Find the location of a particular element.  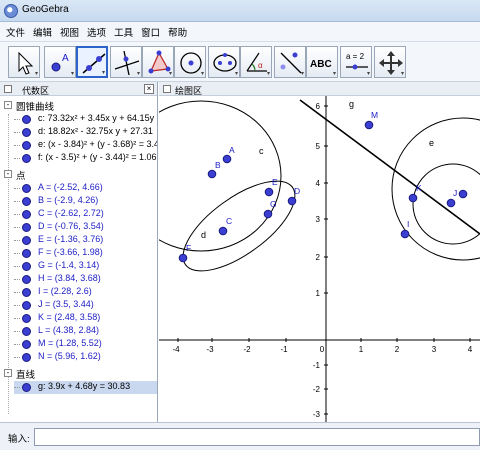

circle-e is located at coordinates (435, 189).